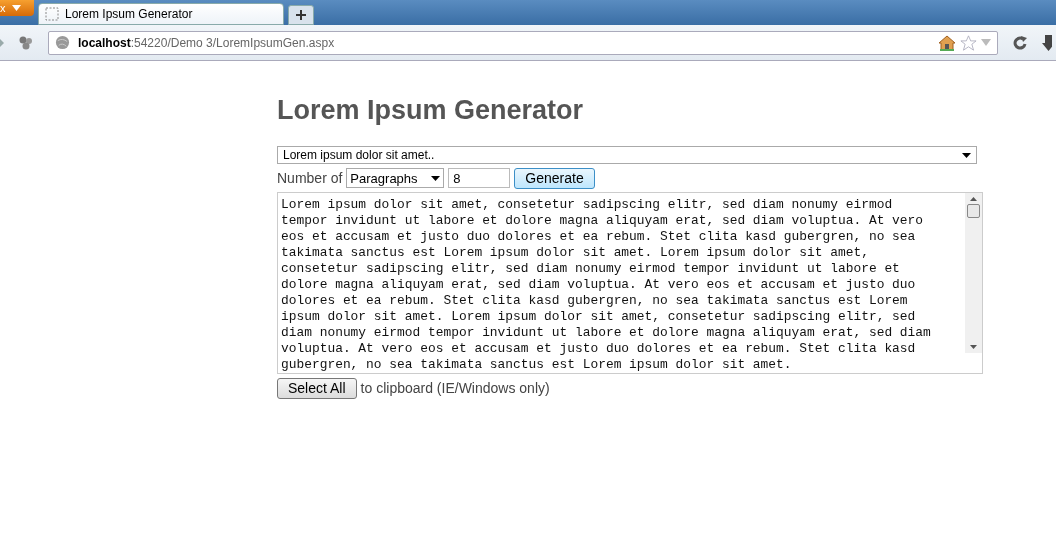  What do you see at coordinates (52, 14) in the screenshot?
I see `page-icon` at bounding box center [52, 14].